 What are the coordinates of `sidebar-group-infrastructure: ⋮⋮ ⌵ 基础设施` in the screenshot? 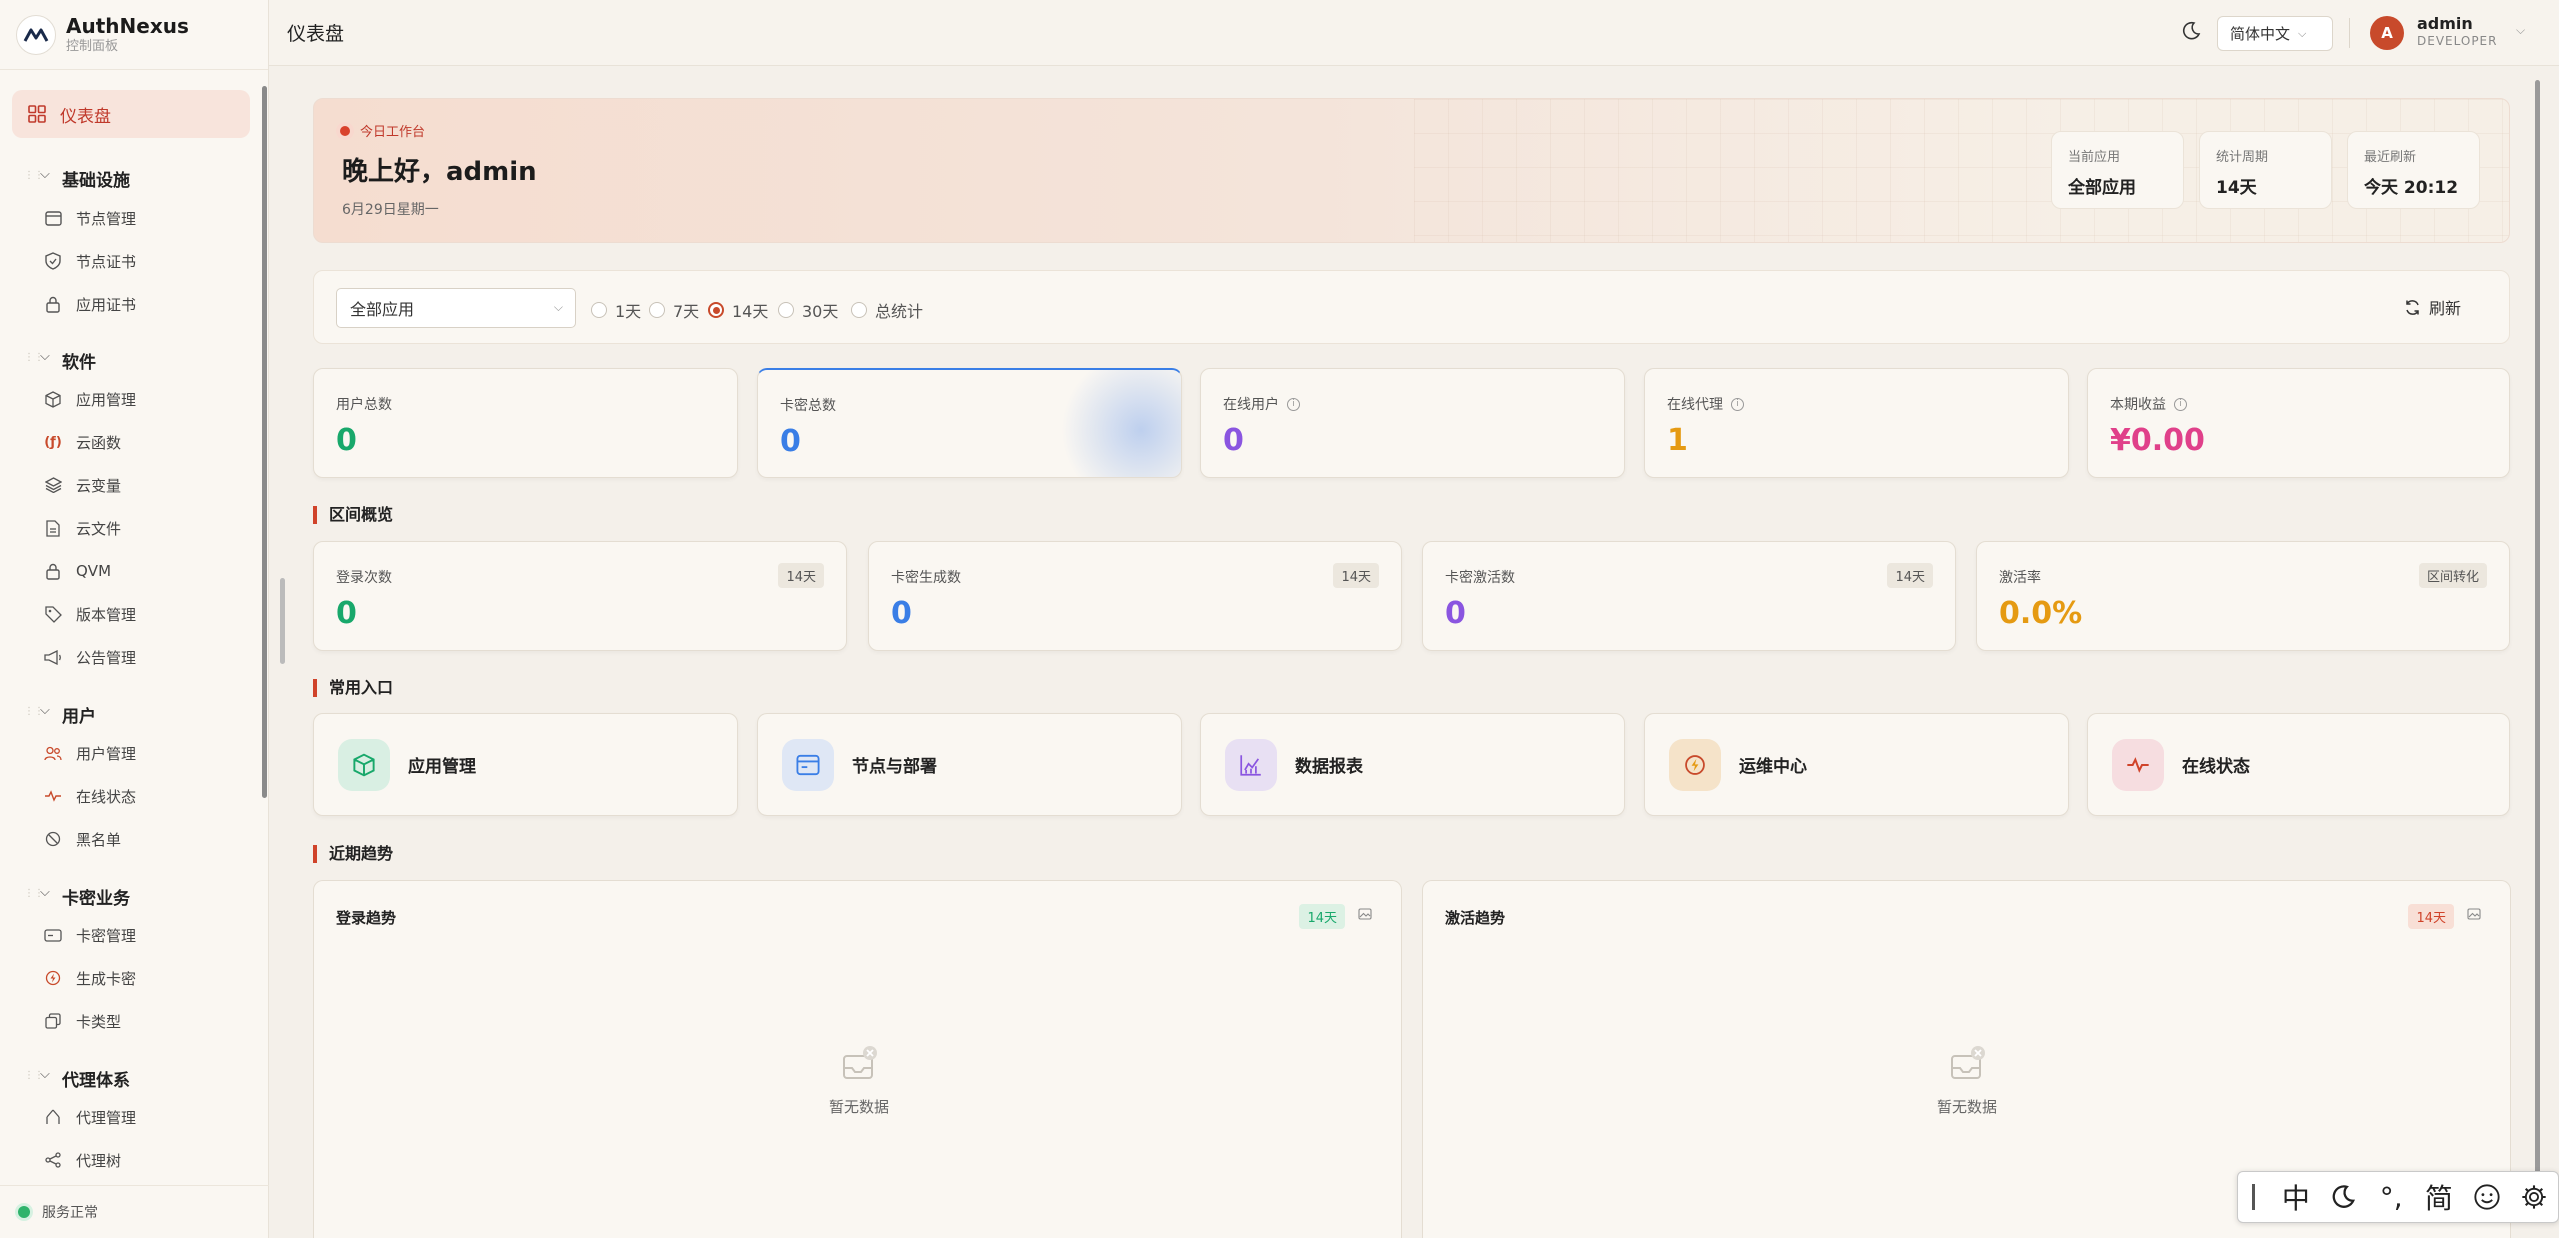 It's located at (131, 177).